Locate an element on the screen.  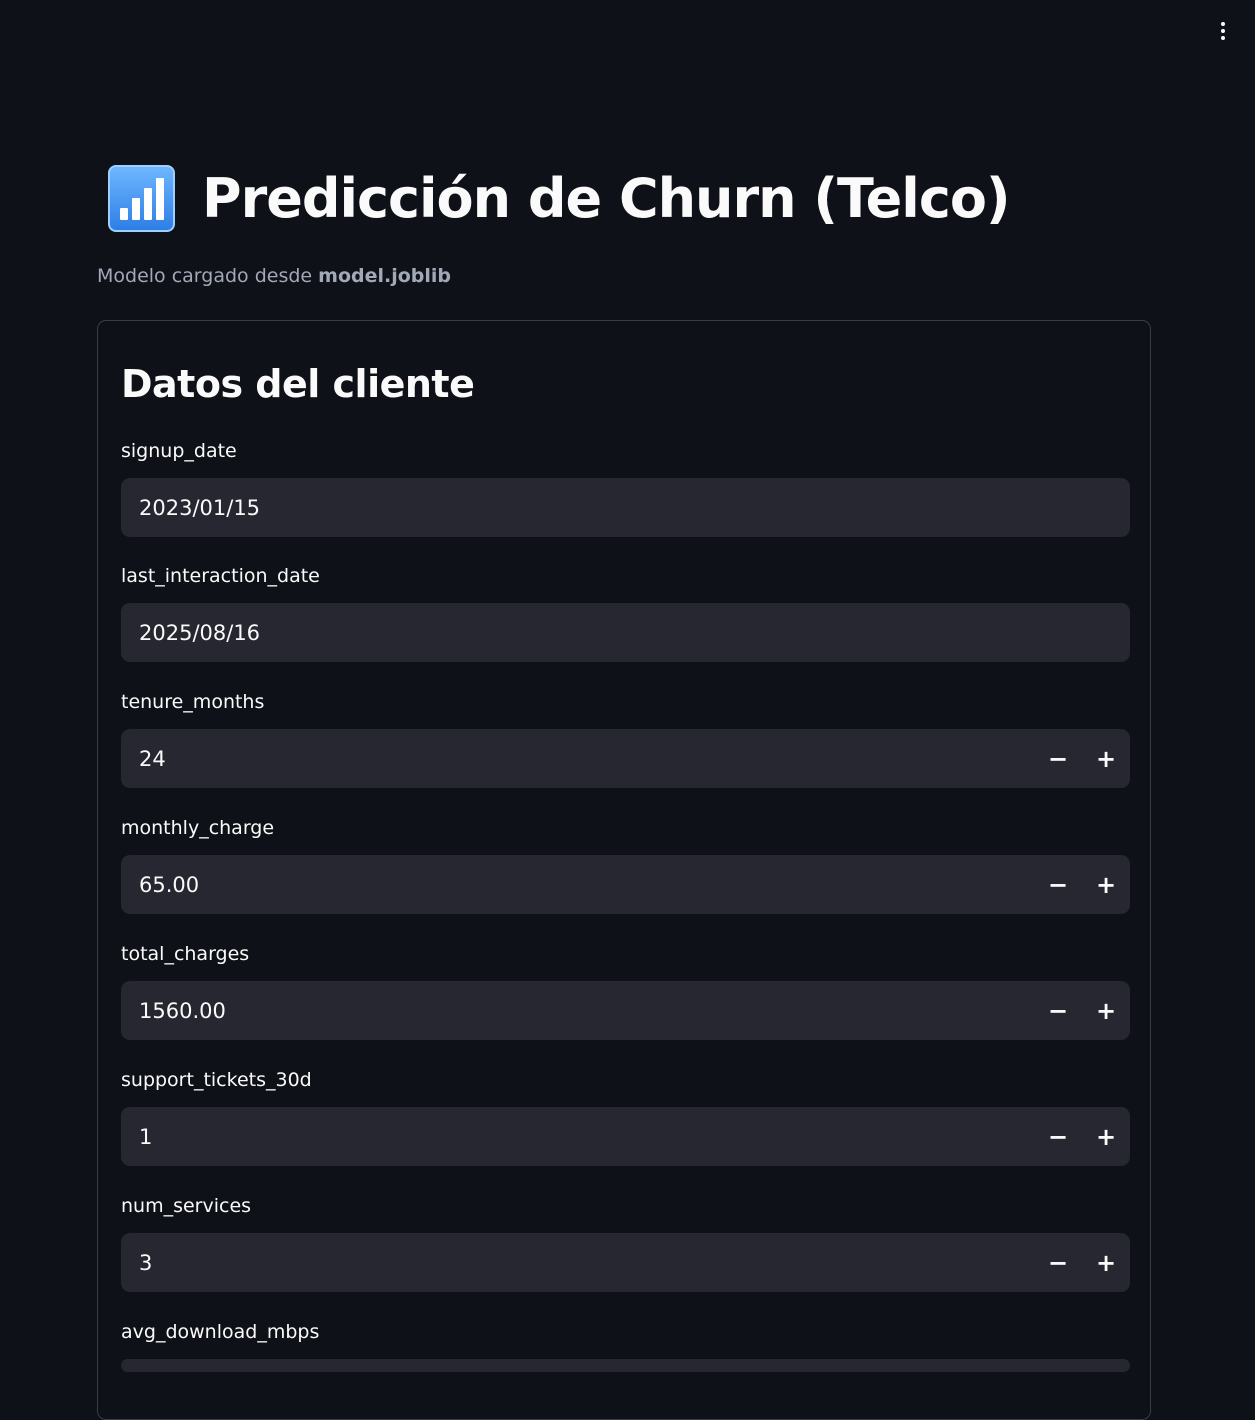
total-charges-decrement-button: − is located at coordinates (1058, 1010).